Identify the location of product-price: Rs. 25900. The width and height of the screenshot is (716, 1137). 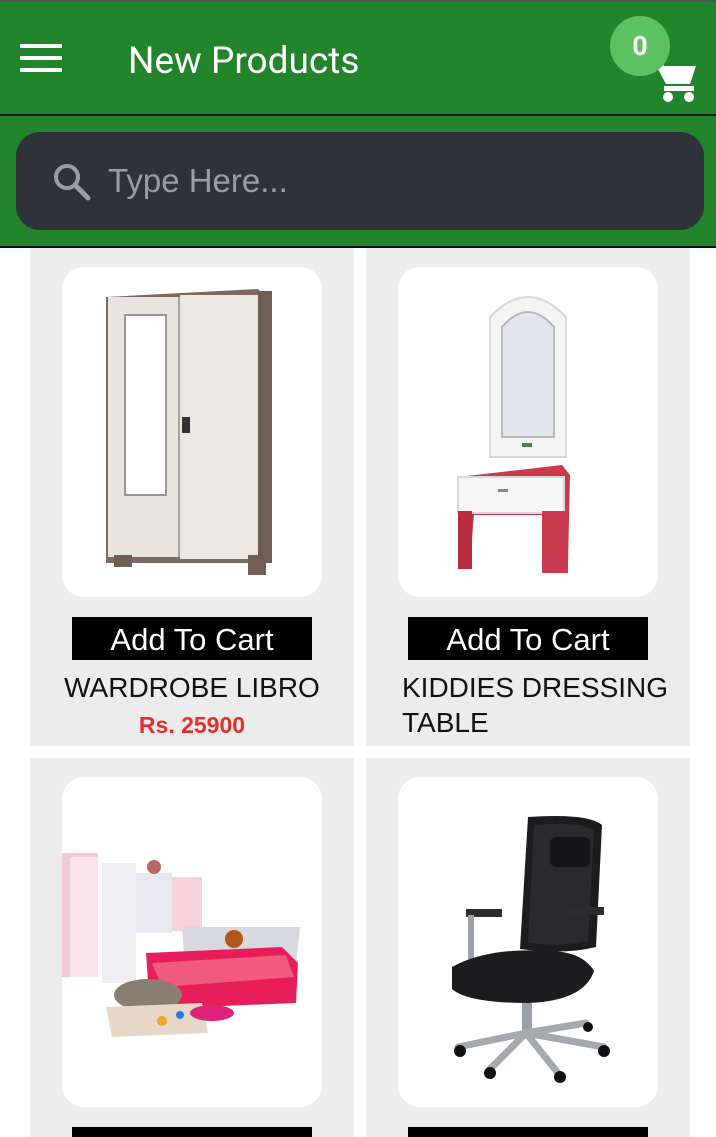
(192, 725).